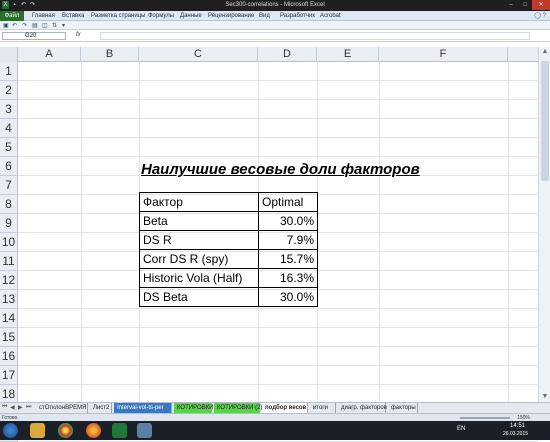 Image resolution: width=550 pixels, height=442 pixels. Describe the element at coordinates (9, 356) in the screenshot. I see `row-header: 16` at that location.